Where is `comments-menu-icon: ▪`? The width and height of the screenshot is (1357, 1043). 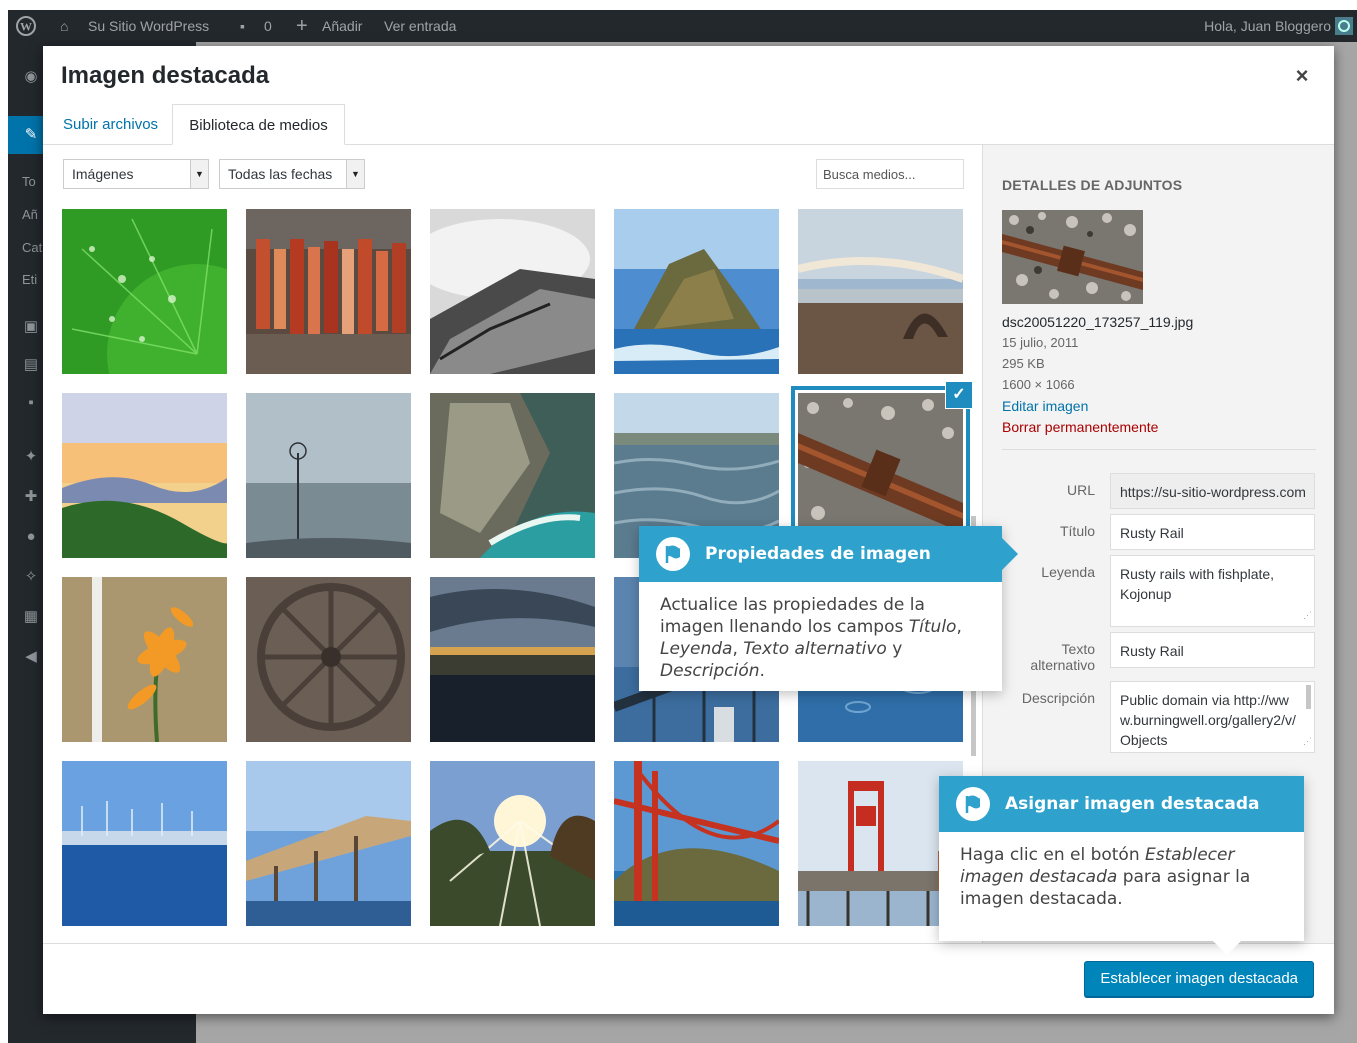 comments-menu-icon: ▪ is located at coordinates (31, 403).